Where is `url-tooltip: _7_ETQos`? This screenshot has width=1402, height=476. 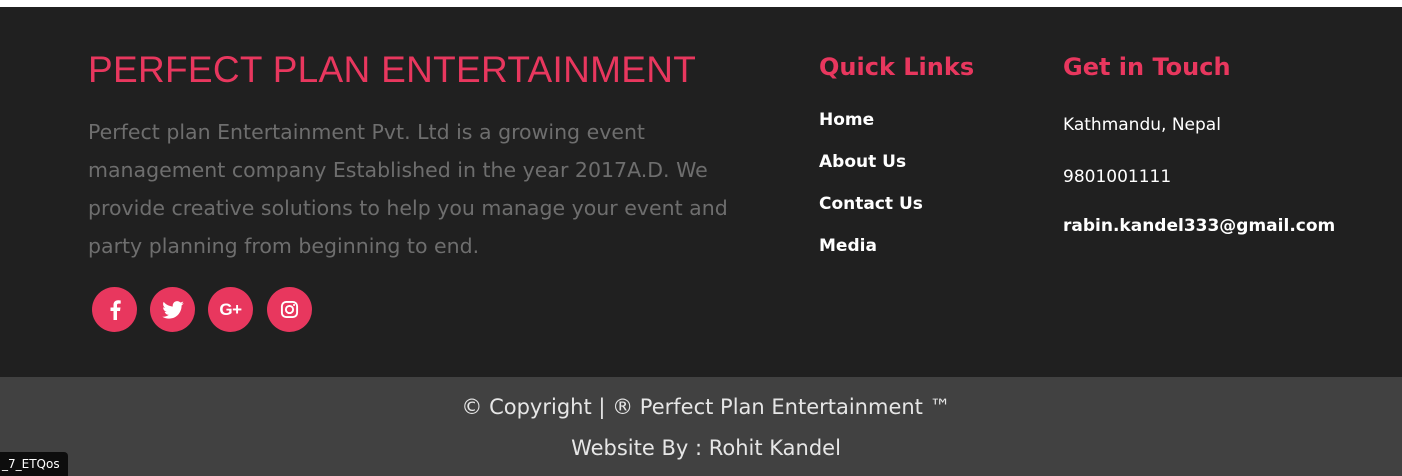
url-tooltip: _7_ETQos is located at coordinates (34, 464).